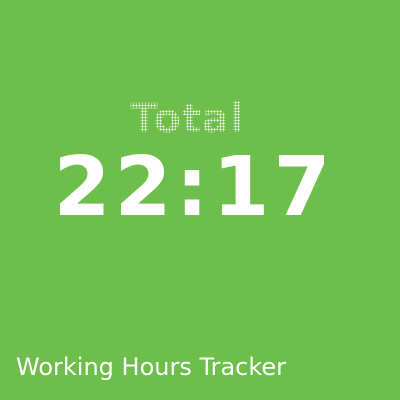 This screenshot has height=400, width=400. Describe the element at coordinates (151, 367) in the screenshot. I see `app-title: Working Hours Tracker` at that location.